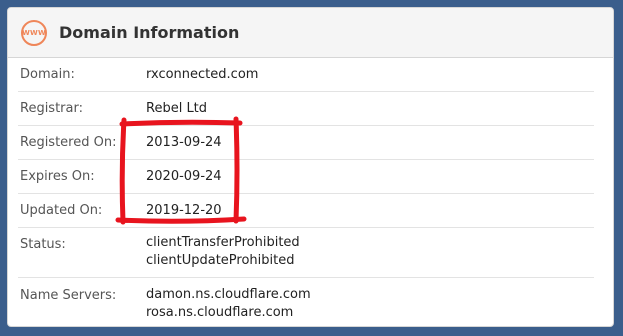  I want to click on name-server-value: damon.ns.cloudflare.com, so click(228, 294).